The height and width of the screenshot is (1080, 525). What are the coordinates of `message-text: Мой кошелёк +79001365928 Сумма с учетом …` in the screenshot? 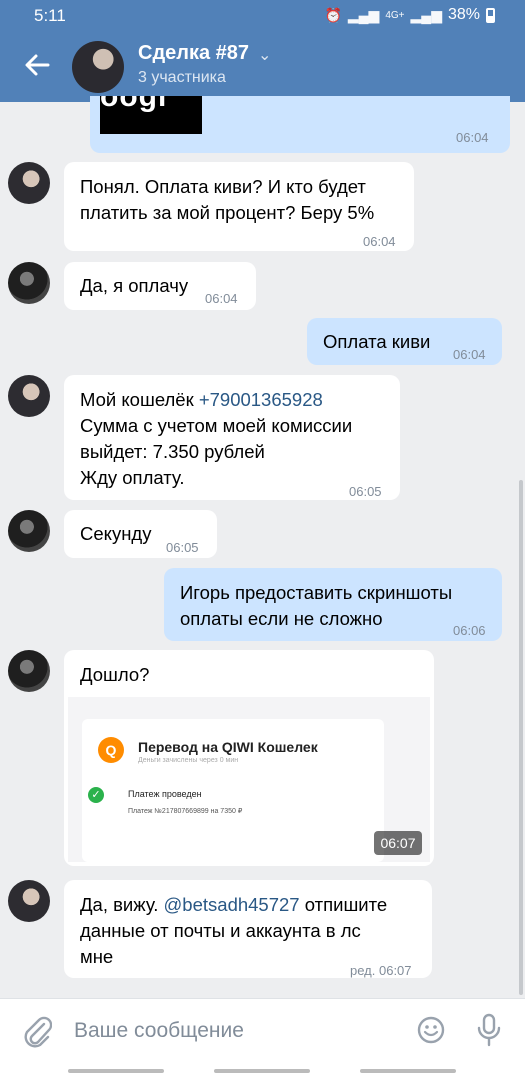 It's located at (216, 439).